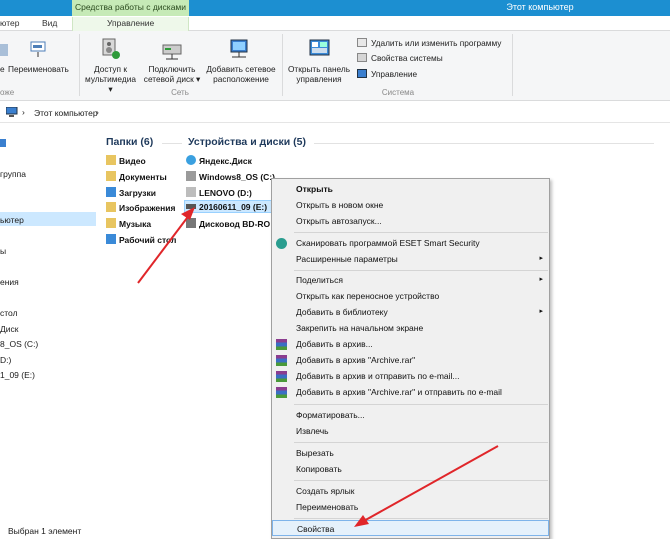 This screenshot has width=670, height=539. Describe the element at coordinates (45, 531) in the screenshot. I see `status-bar-text: Выбран 1 элемент` at that location.